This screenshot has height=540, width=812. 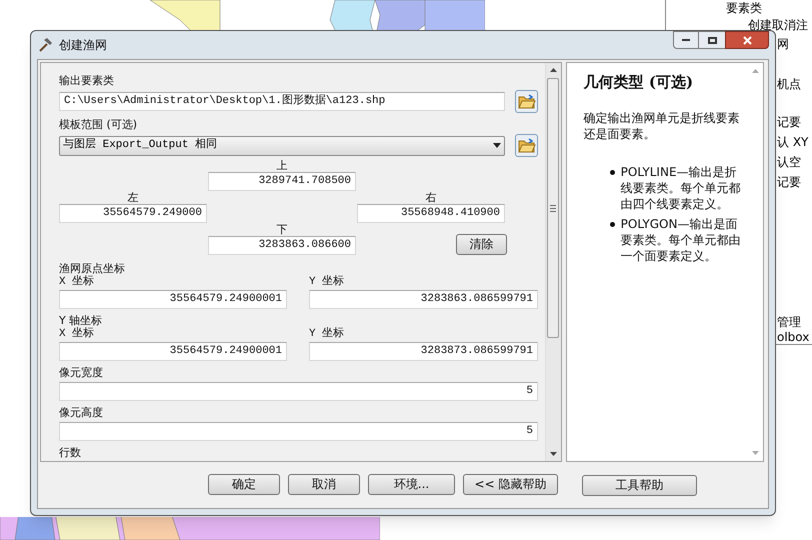 What do you see at coordinates (794, 322) in the screenshot?
I see `tree-item: 管理` at bounding box center [794, 322].